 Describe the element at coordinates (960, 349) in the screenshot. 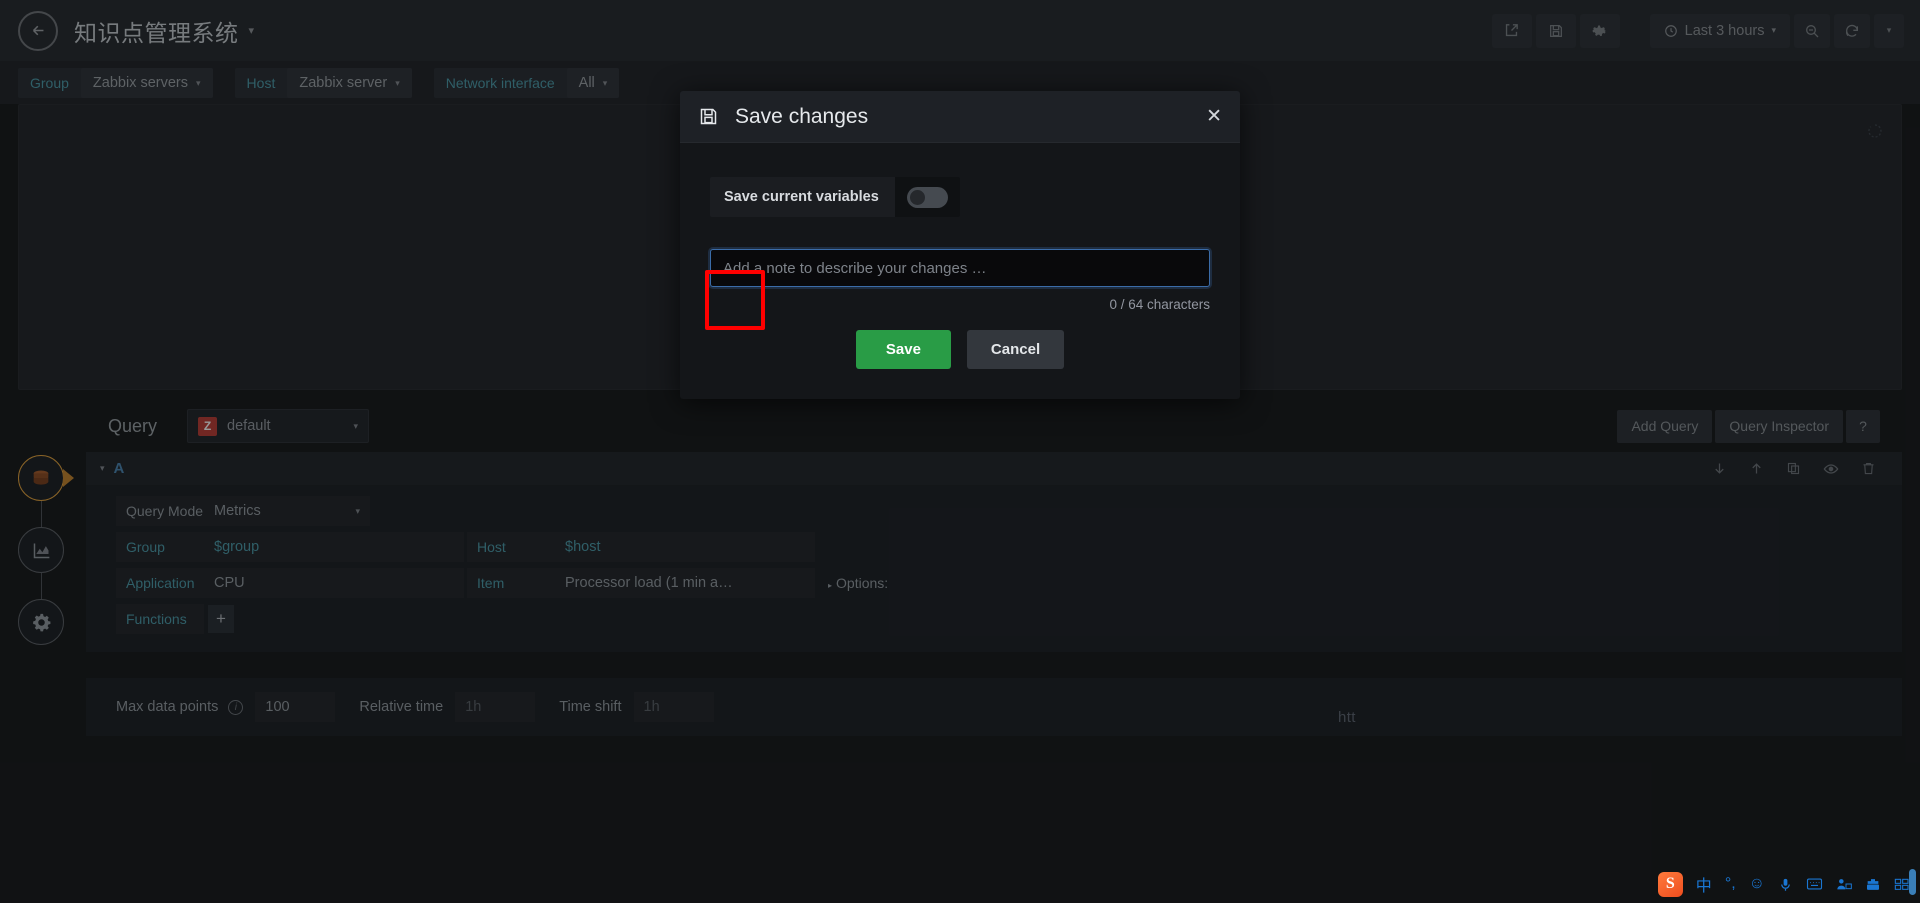

I see `modal-actions: Save Cancel` at that location.